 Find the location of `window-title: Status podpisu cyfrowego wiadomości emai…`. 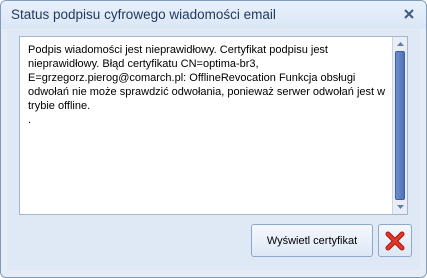

window-title: Status podpisu cyfrowego wiadomości emai… is located at coordinates (143, 14).